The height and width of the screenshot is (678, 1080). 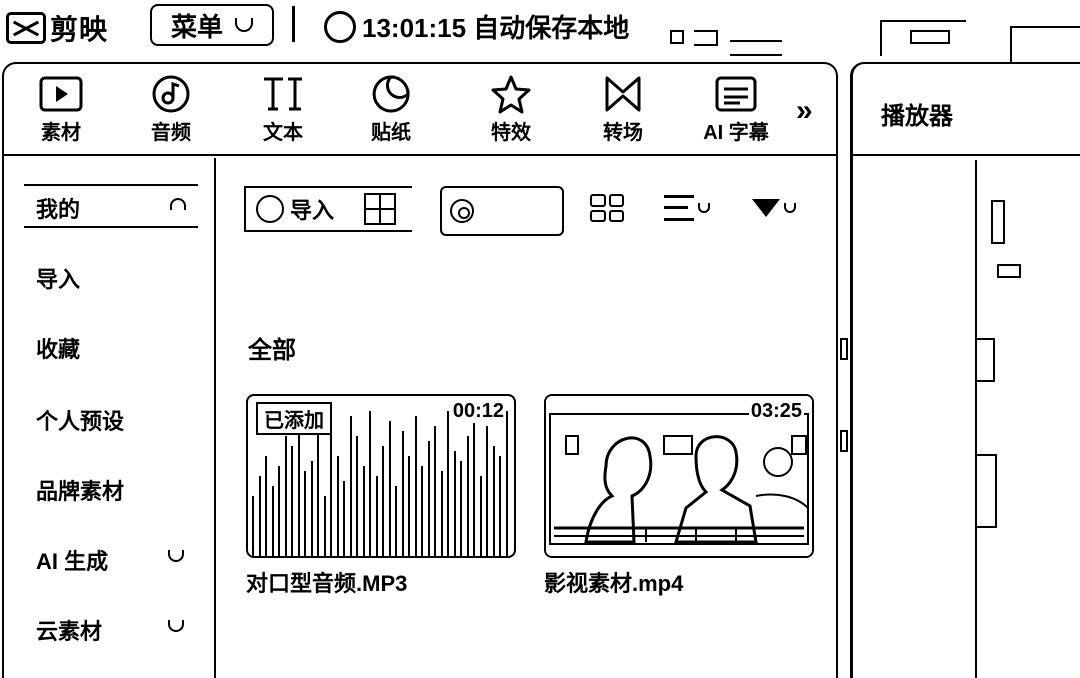 I want to click on sidebar-item-presets: 个人预设, so click(x=80, y=420).